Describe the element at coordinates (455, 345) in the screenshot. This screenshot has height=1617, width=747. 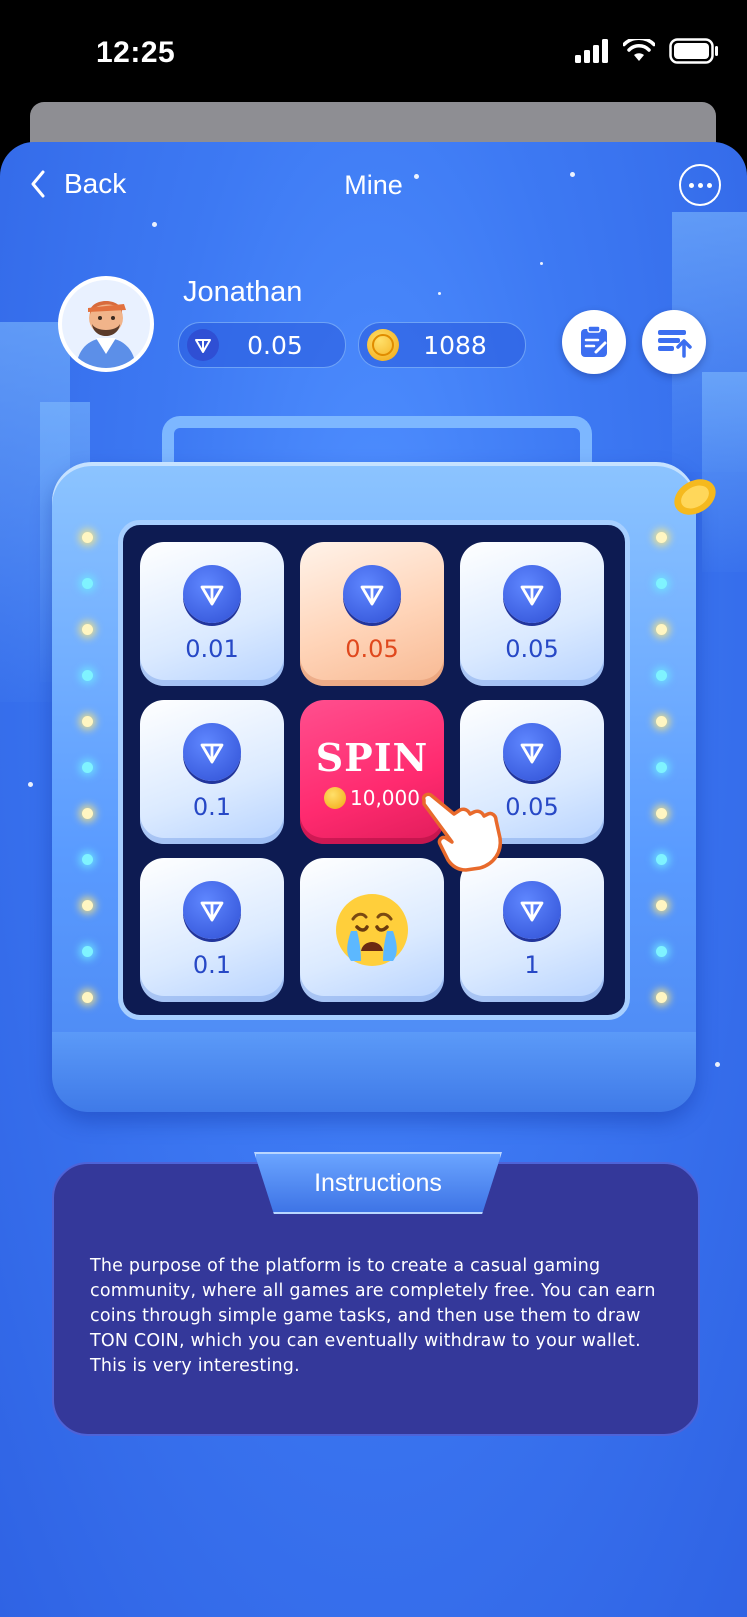
I see `coin-balance: 1088` at that location.